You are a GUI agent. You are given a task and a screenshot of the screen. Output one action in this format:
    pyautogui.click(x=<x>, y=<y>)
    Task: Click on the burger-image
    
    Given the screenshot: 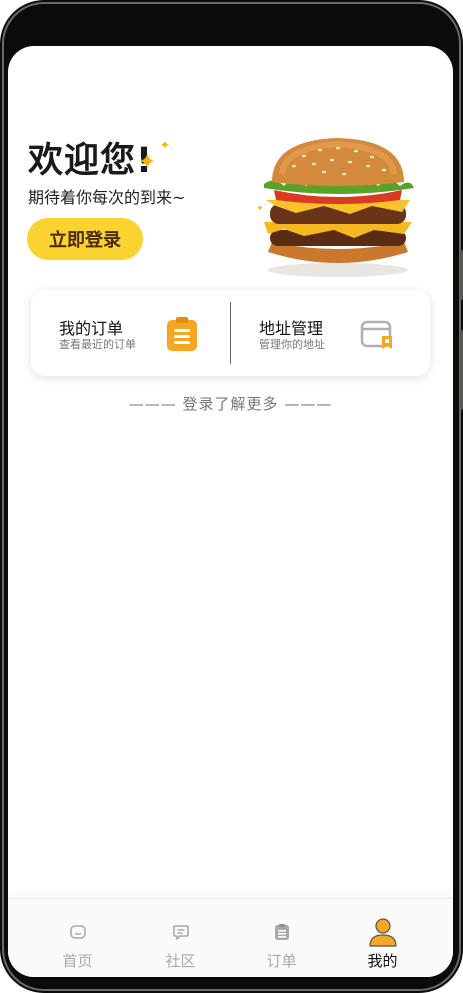 What is the action you would take?
    pyautogui.click(x=339, y=207)
    